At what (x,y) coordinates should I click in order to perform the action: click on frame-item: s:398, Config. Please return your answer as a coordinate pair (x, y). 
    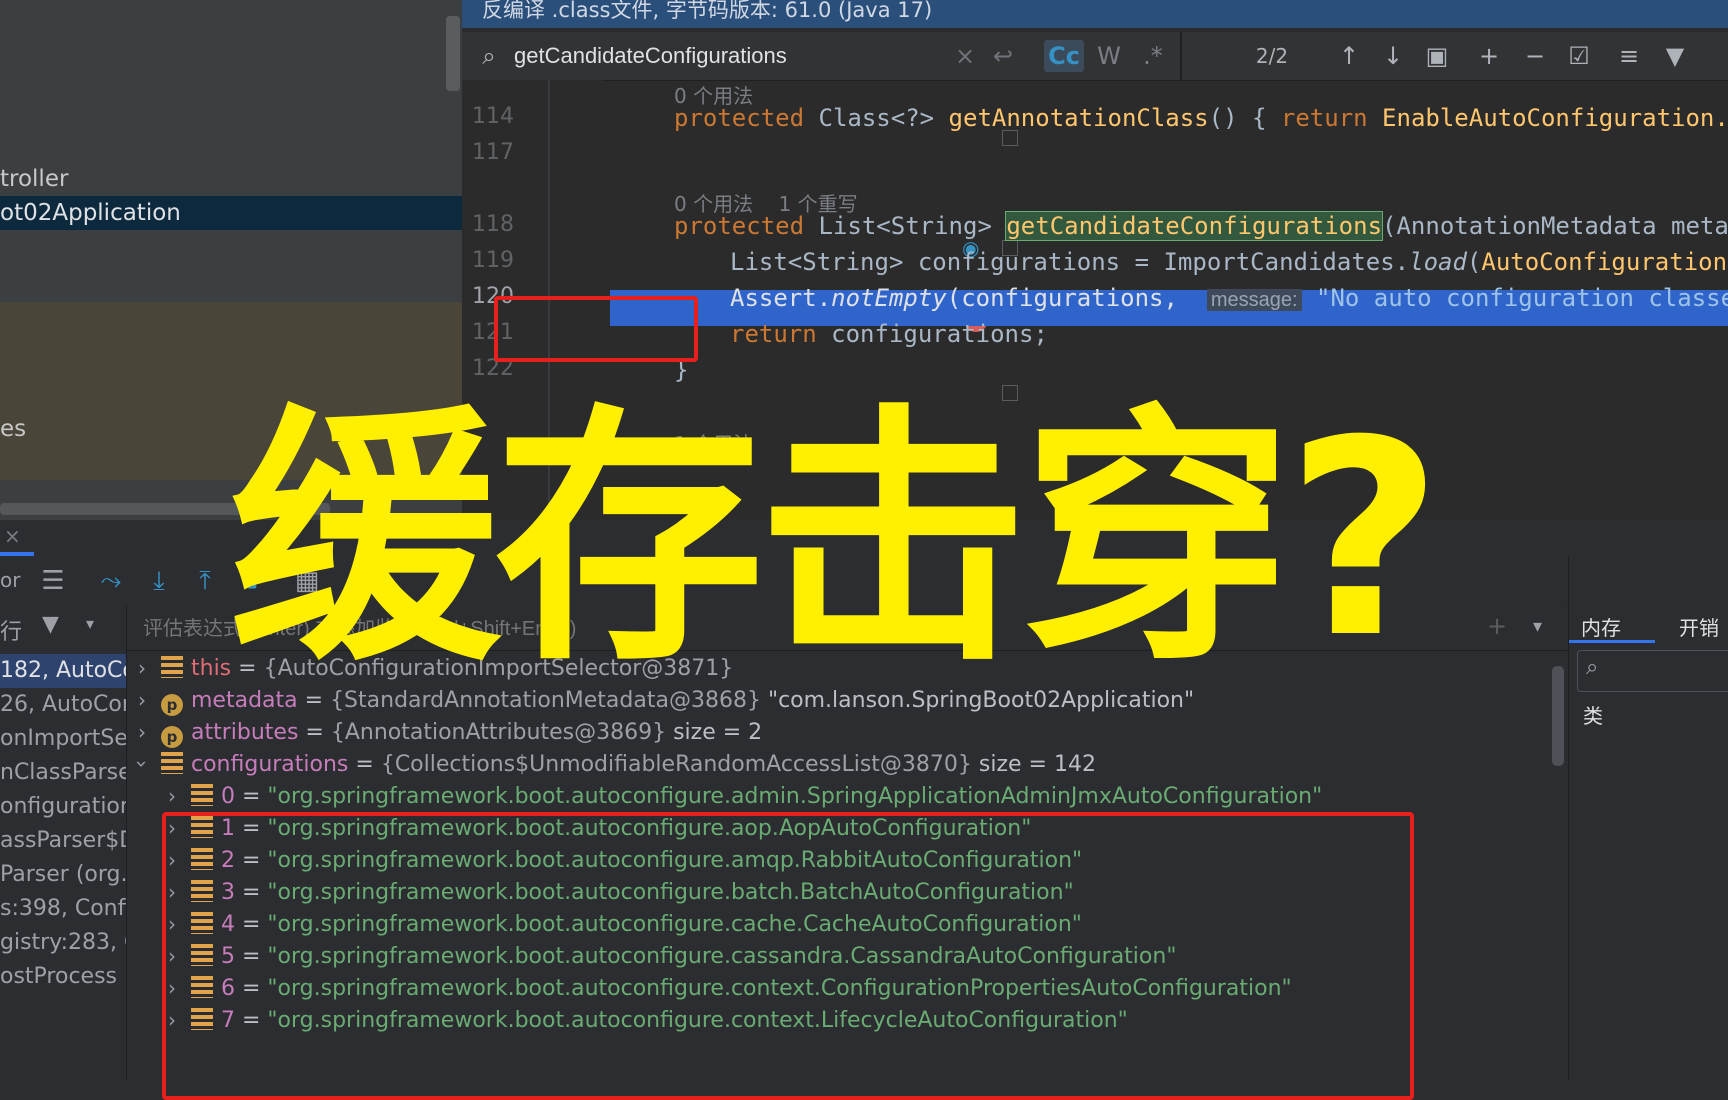
    Looking at the image, I should click on (63, 909).